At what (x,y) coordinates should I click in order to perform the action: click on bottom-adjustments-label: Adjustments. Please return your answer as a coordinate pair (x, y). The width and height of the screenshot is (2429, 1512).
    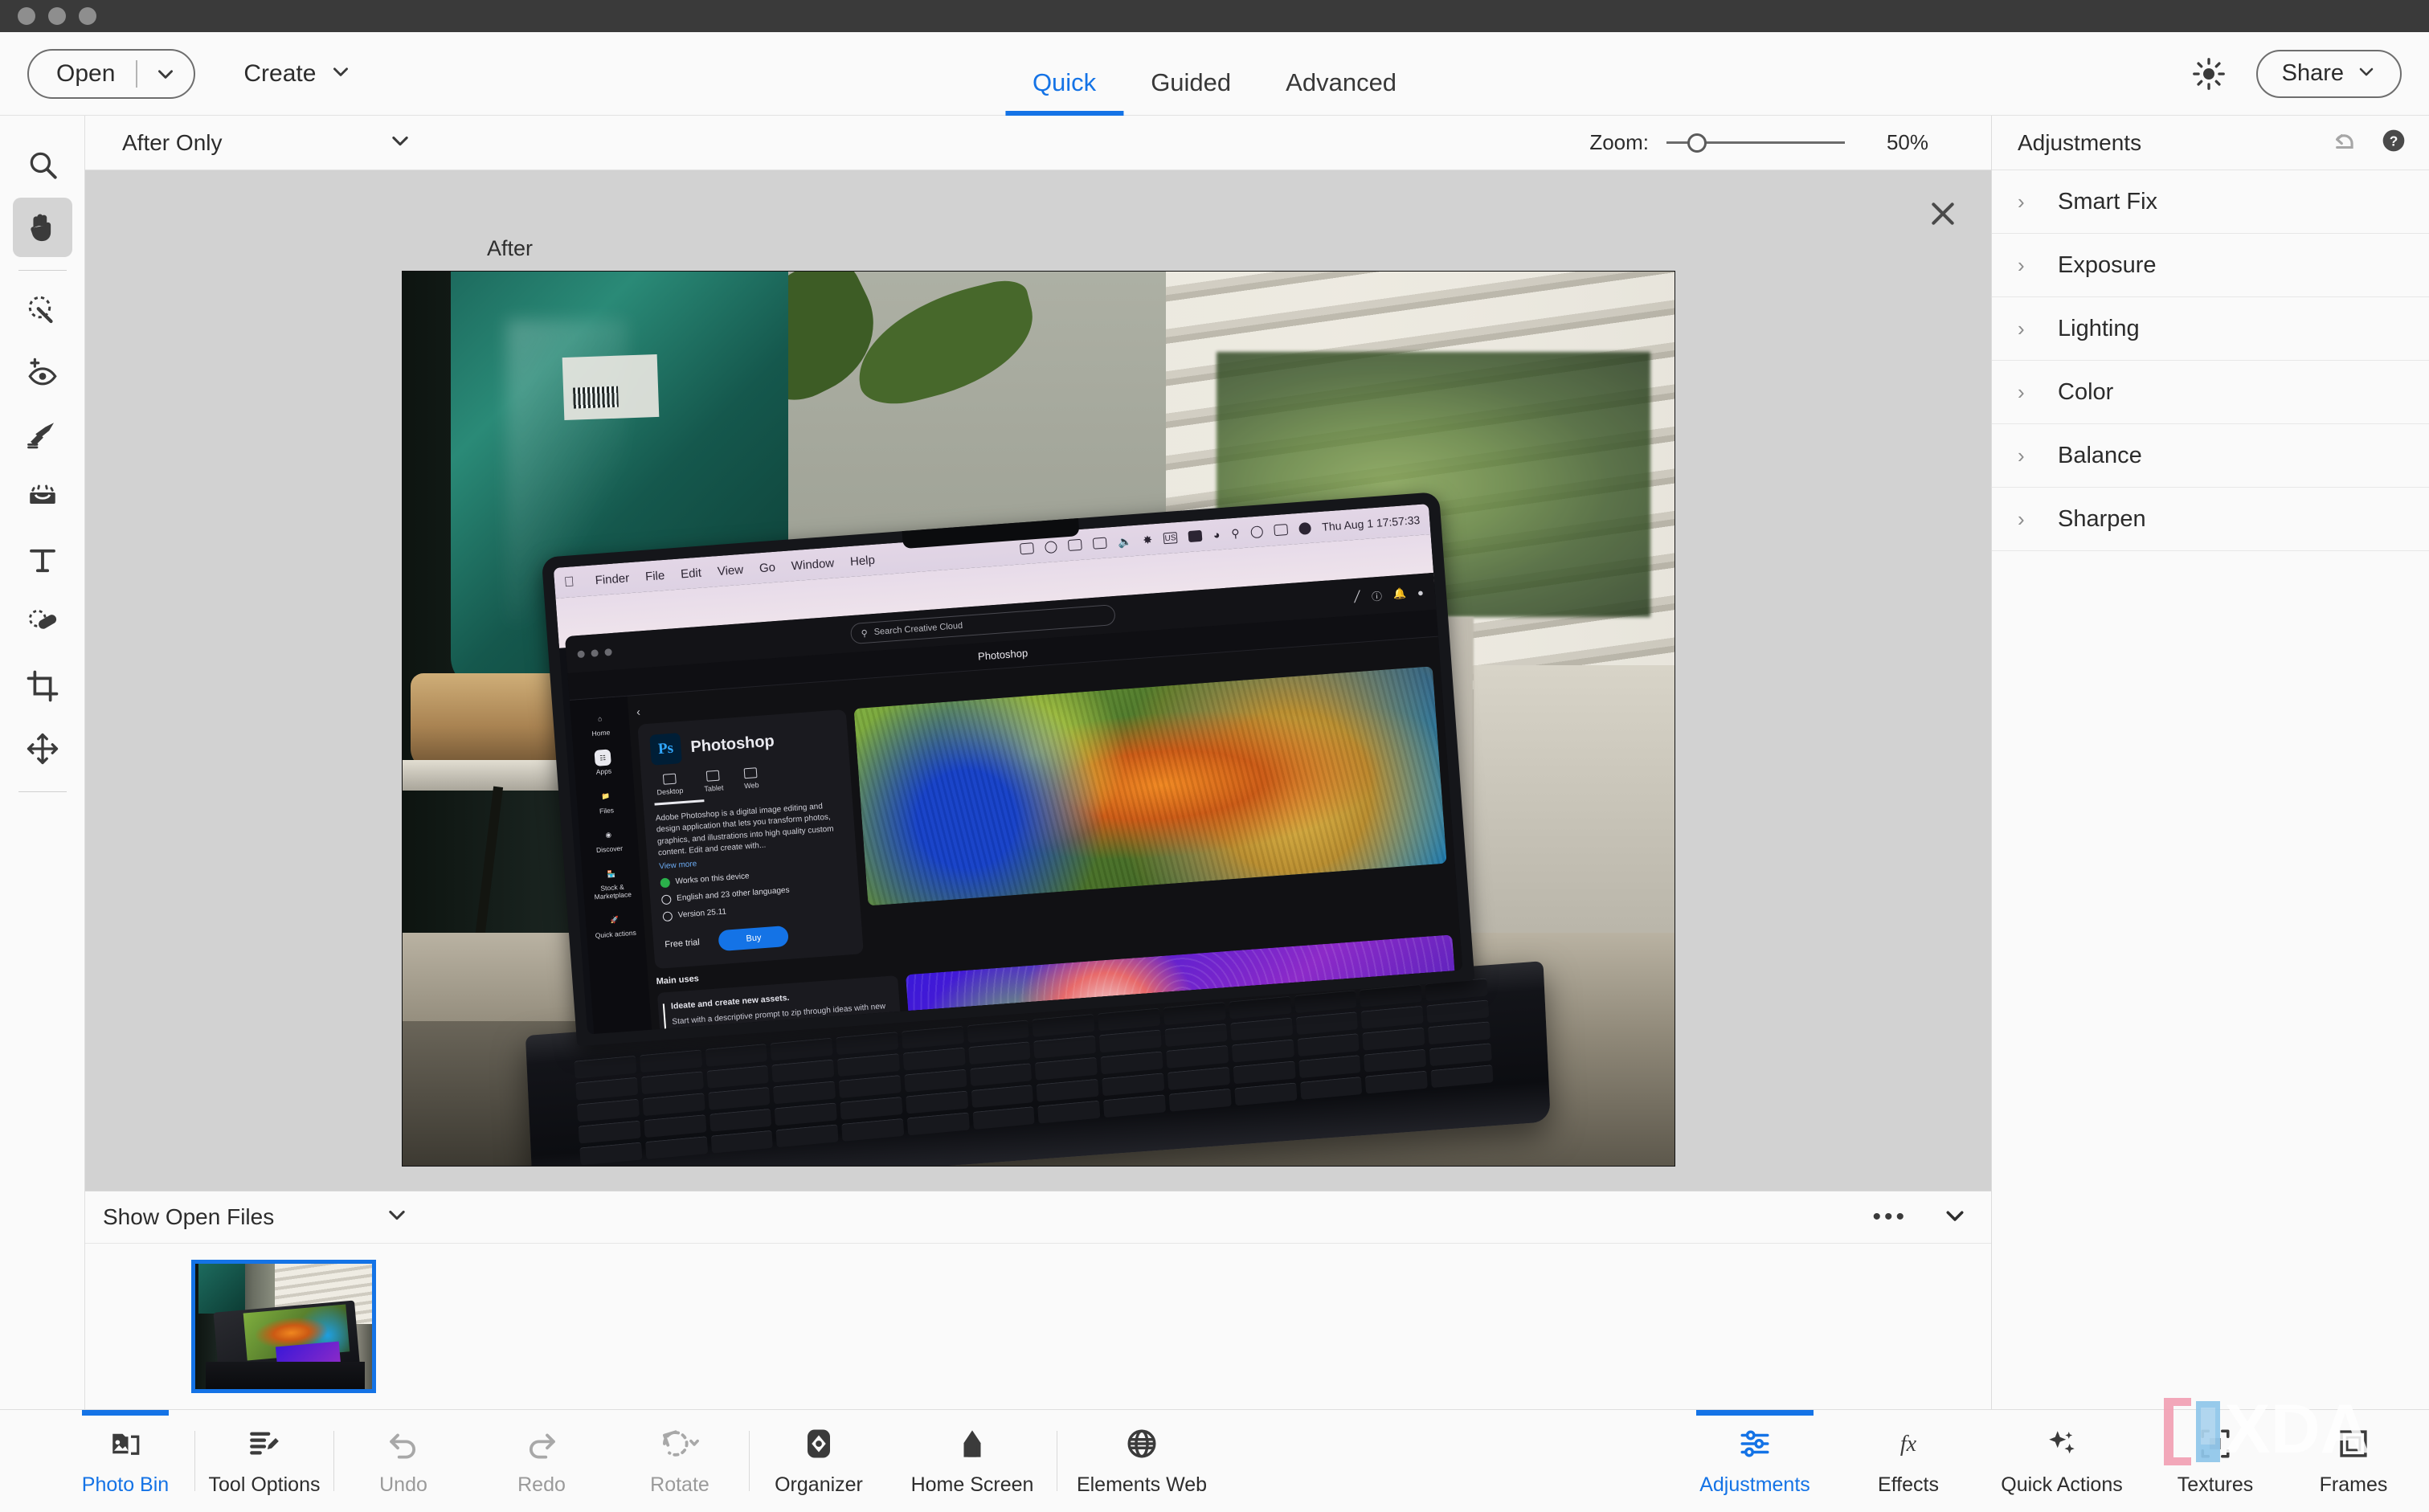
    Looking at the image, I should click on (1754, 1484).